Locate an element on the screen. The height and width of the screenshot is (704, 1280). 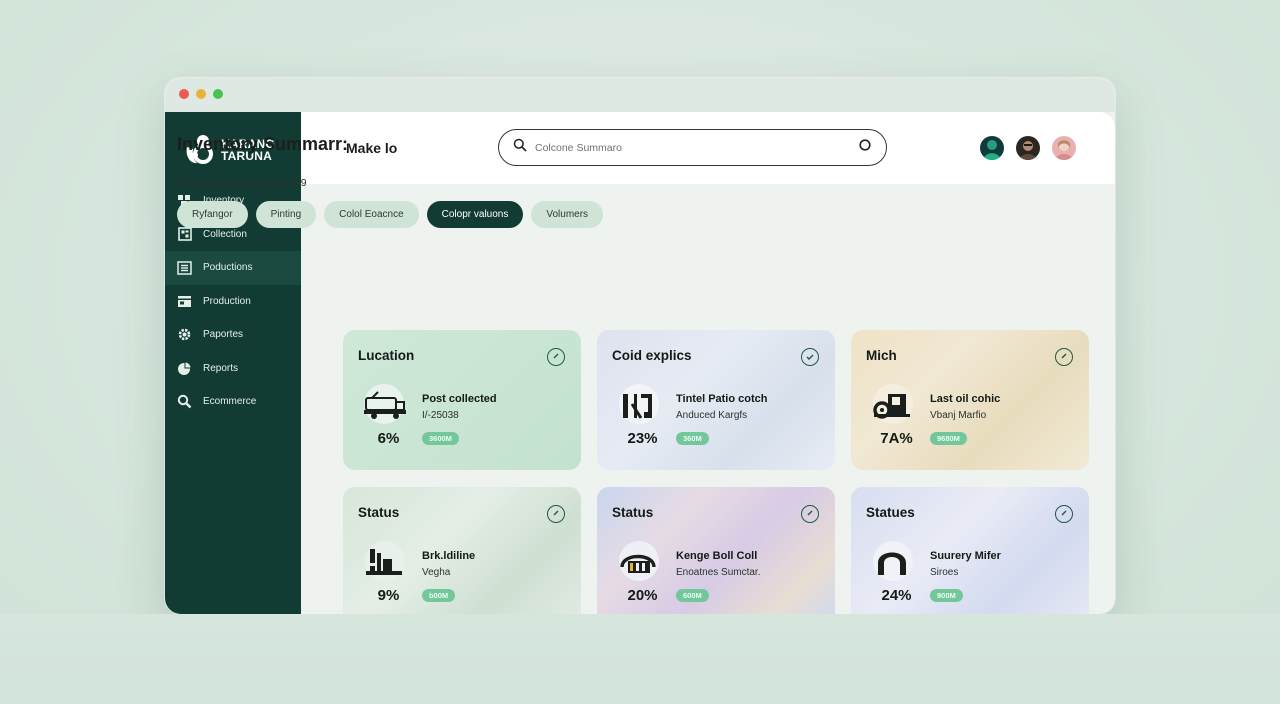
card-label: Post collected is located at coordinates (459, 399).